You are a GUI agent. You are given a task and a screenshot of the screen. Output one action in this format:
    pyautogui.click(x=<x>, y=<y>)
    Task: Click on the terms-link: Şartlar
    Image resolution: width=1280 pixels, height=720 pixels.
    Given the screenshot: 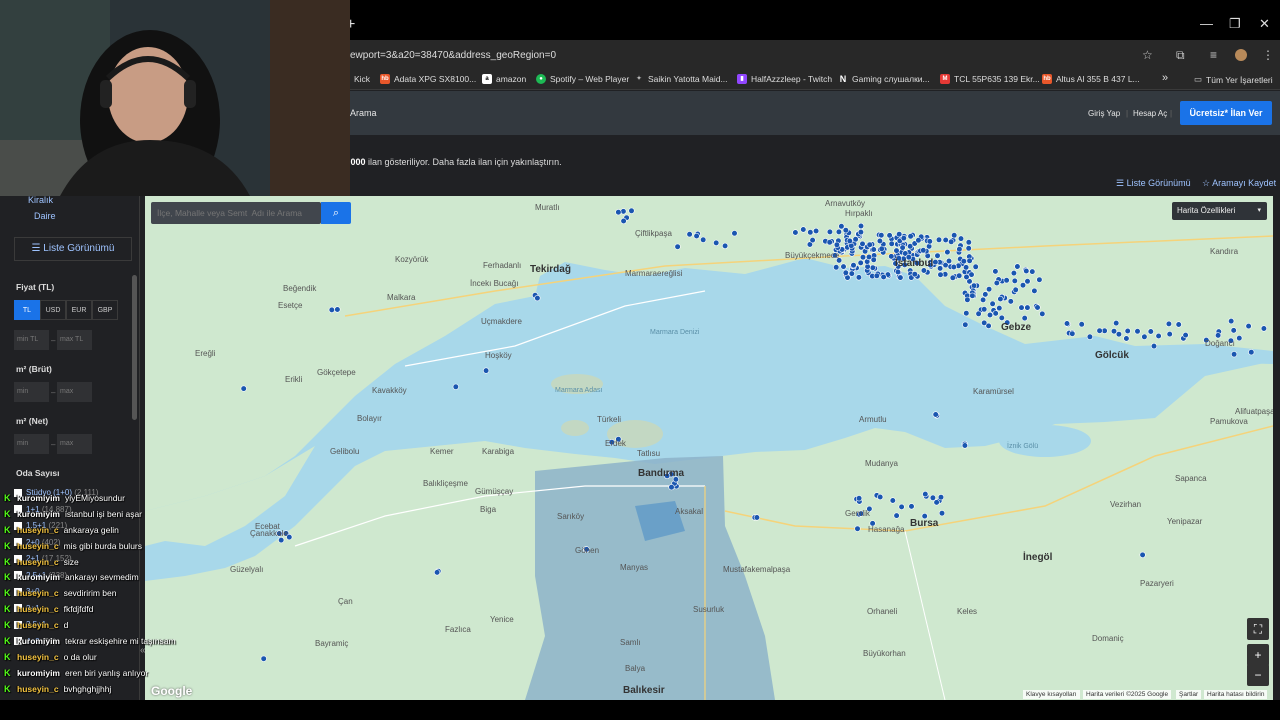 What is the action you would take?
    pyautogui.click(x=1189, y=694)
    